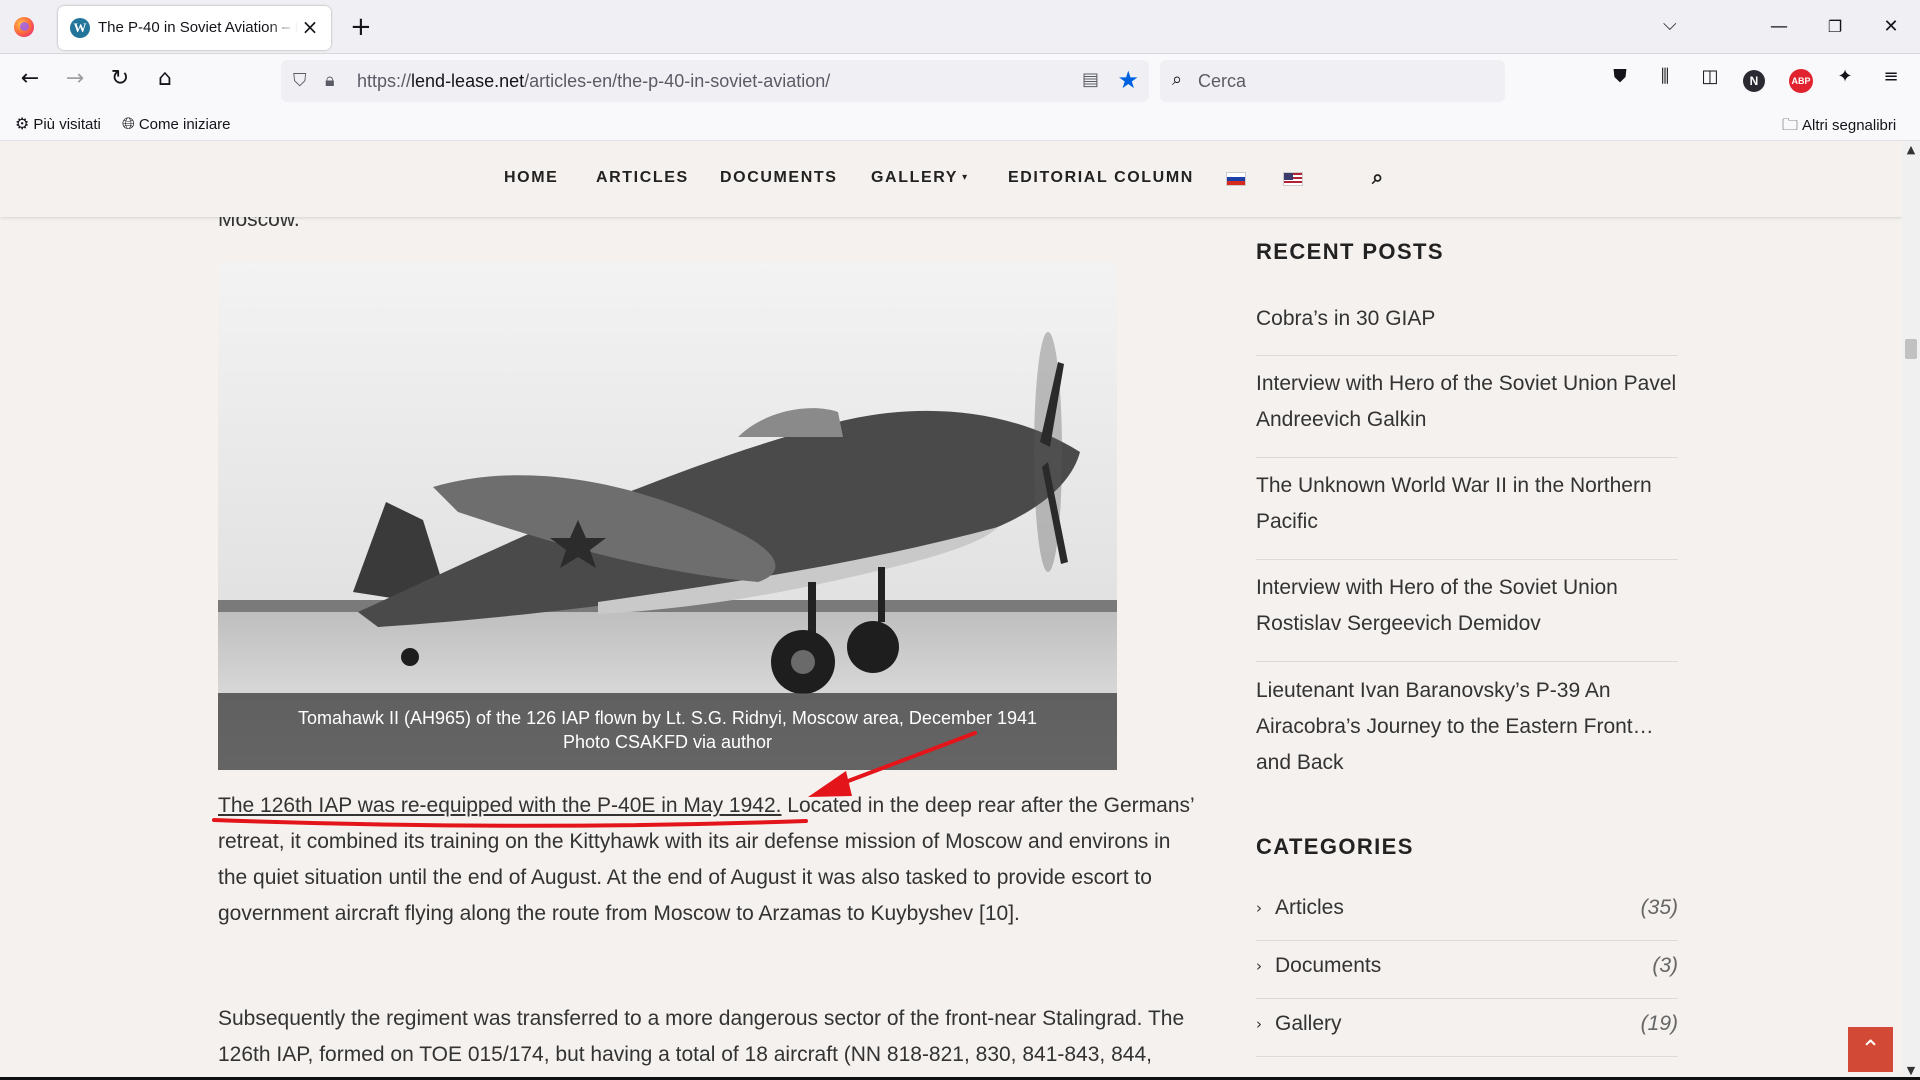 The width and height of the screenshot is (1920, 1080). I want to click on us-flag-icon, so click(1293, 179).